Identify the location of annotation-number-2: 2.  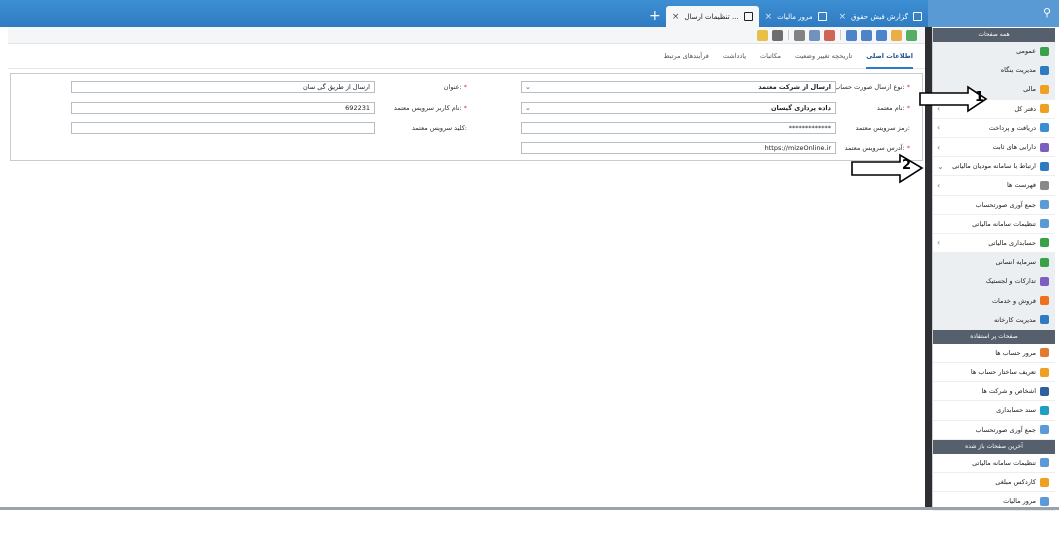
(907, 165).